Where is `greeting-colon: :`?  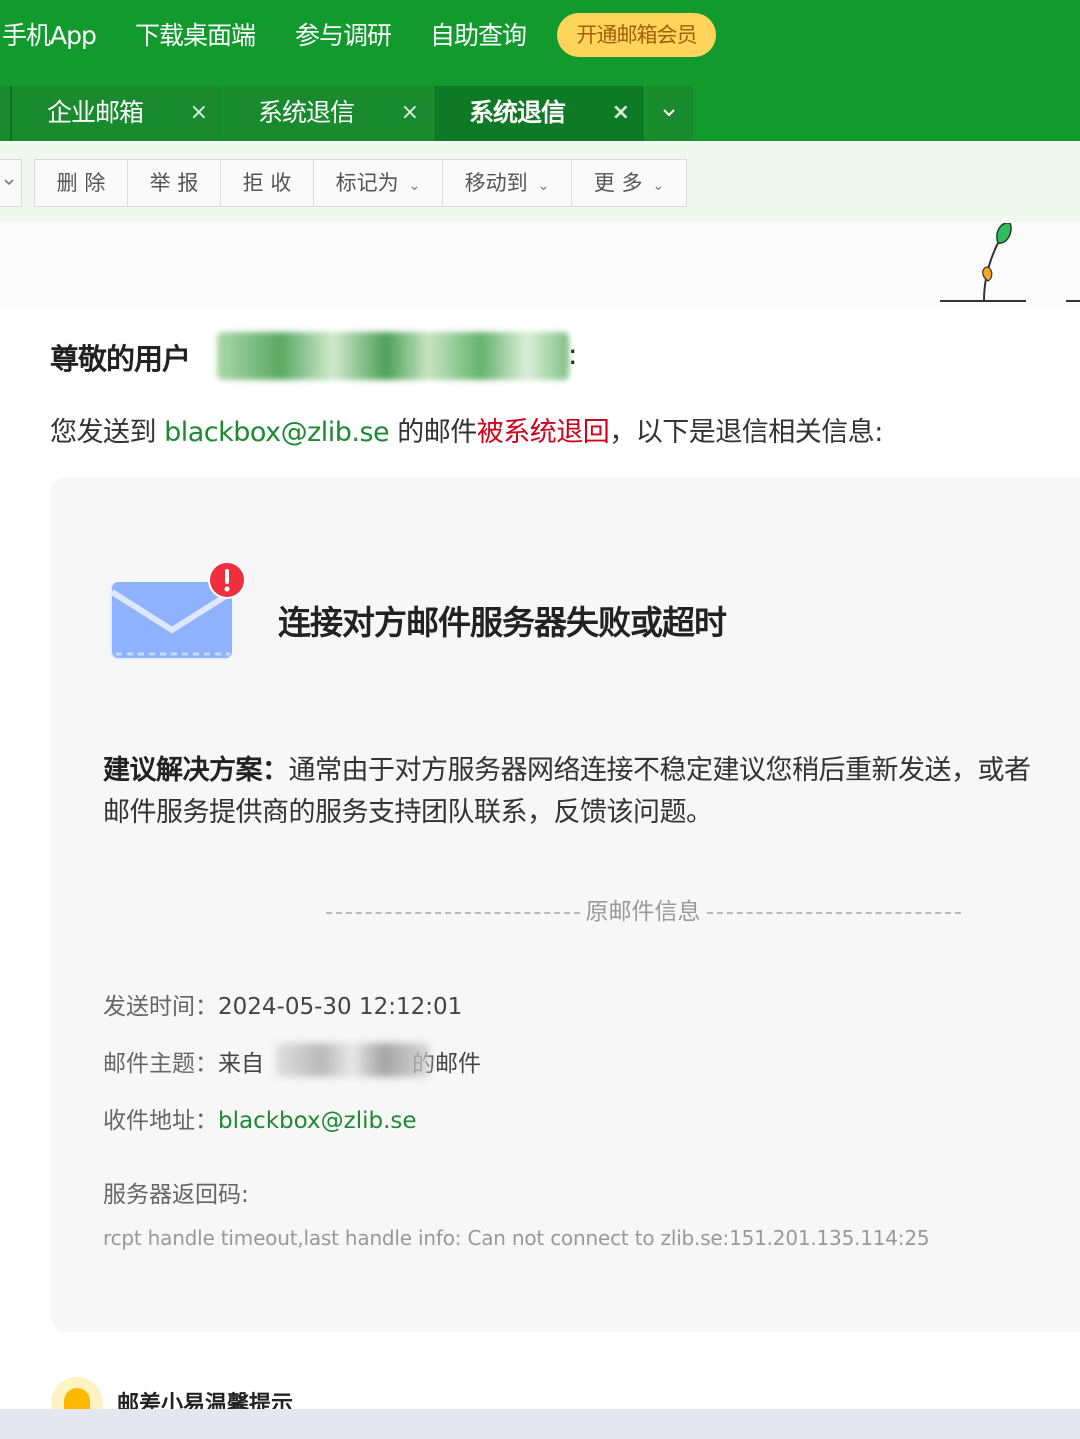
greeting-colon: : is located at coordinates (573, 354).